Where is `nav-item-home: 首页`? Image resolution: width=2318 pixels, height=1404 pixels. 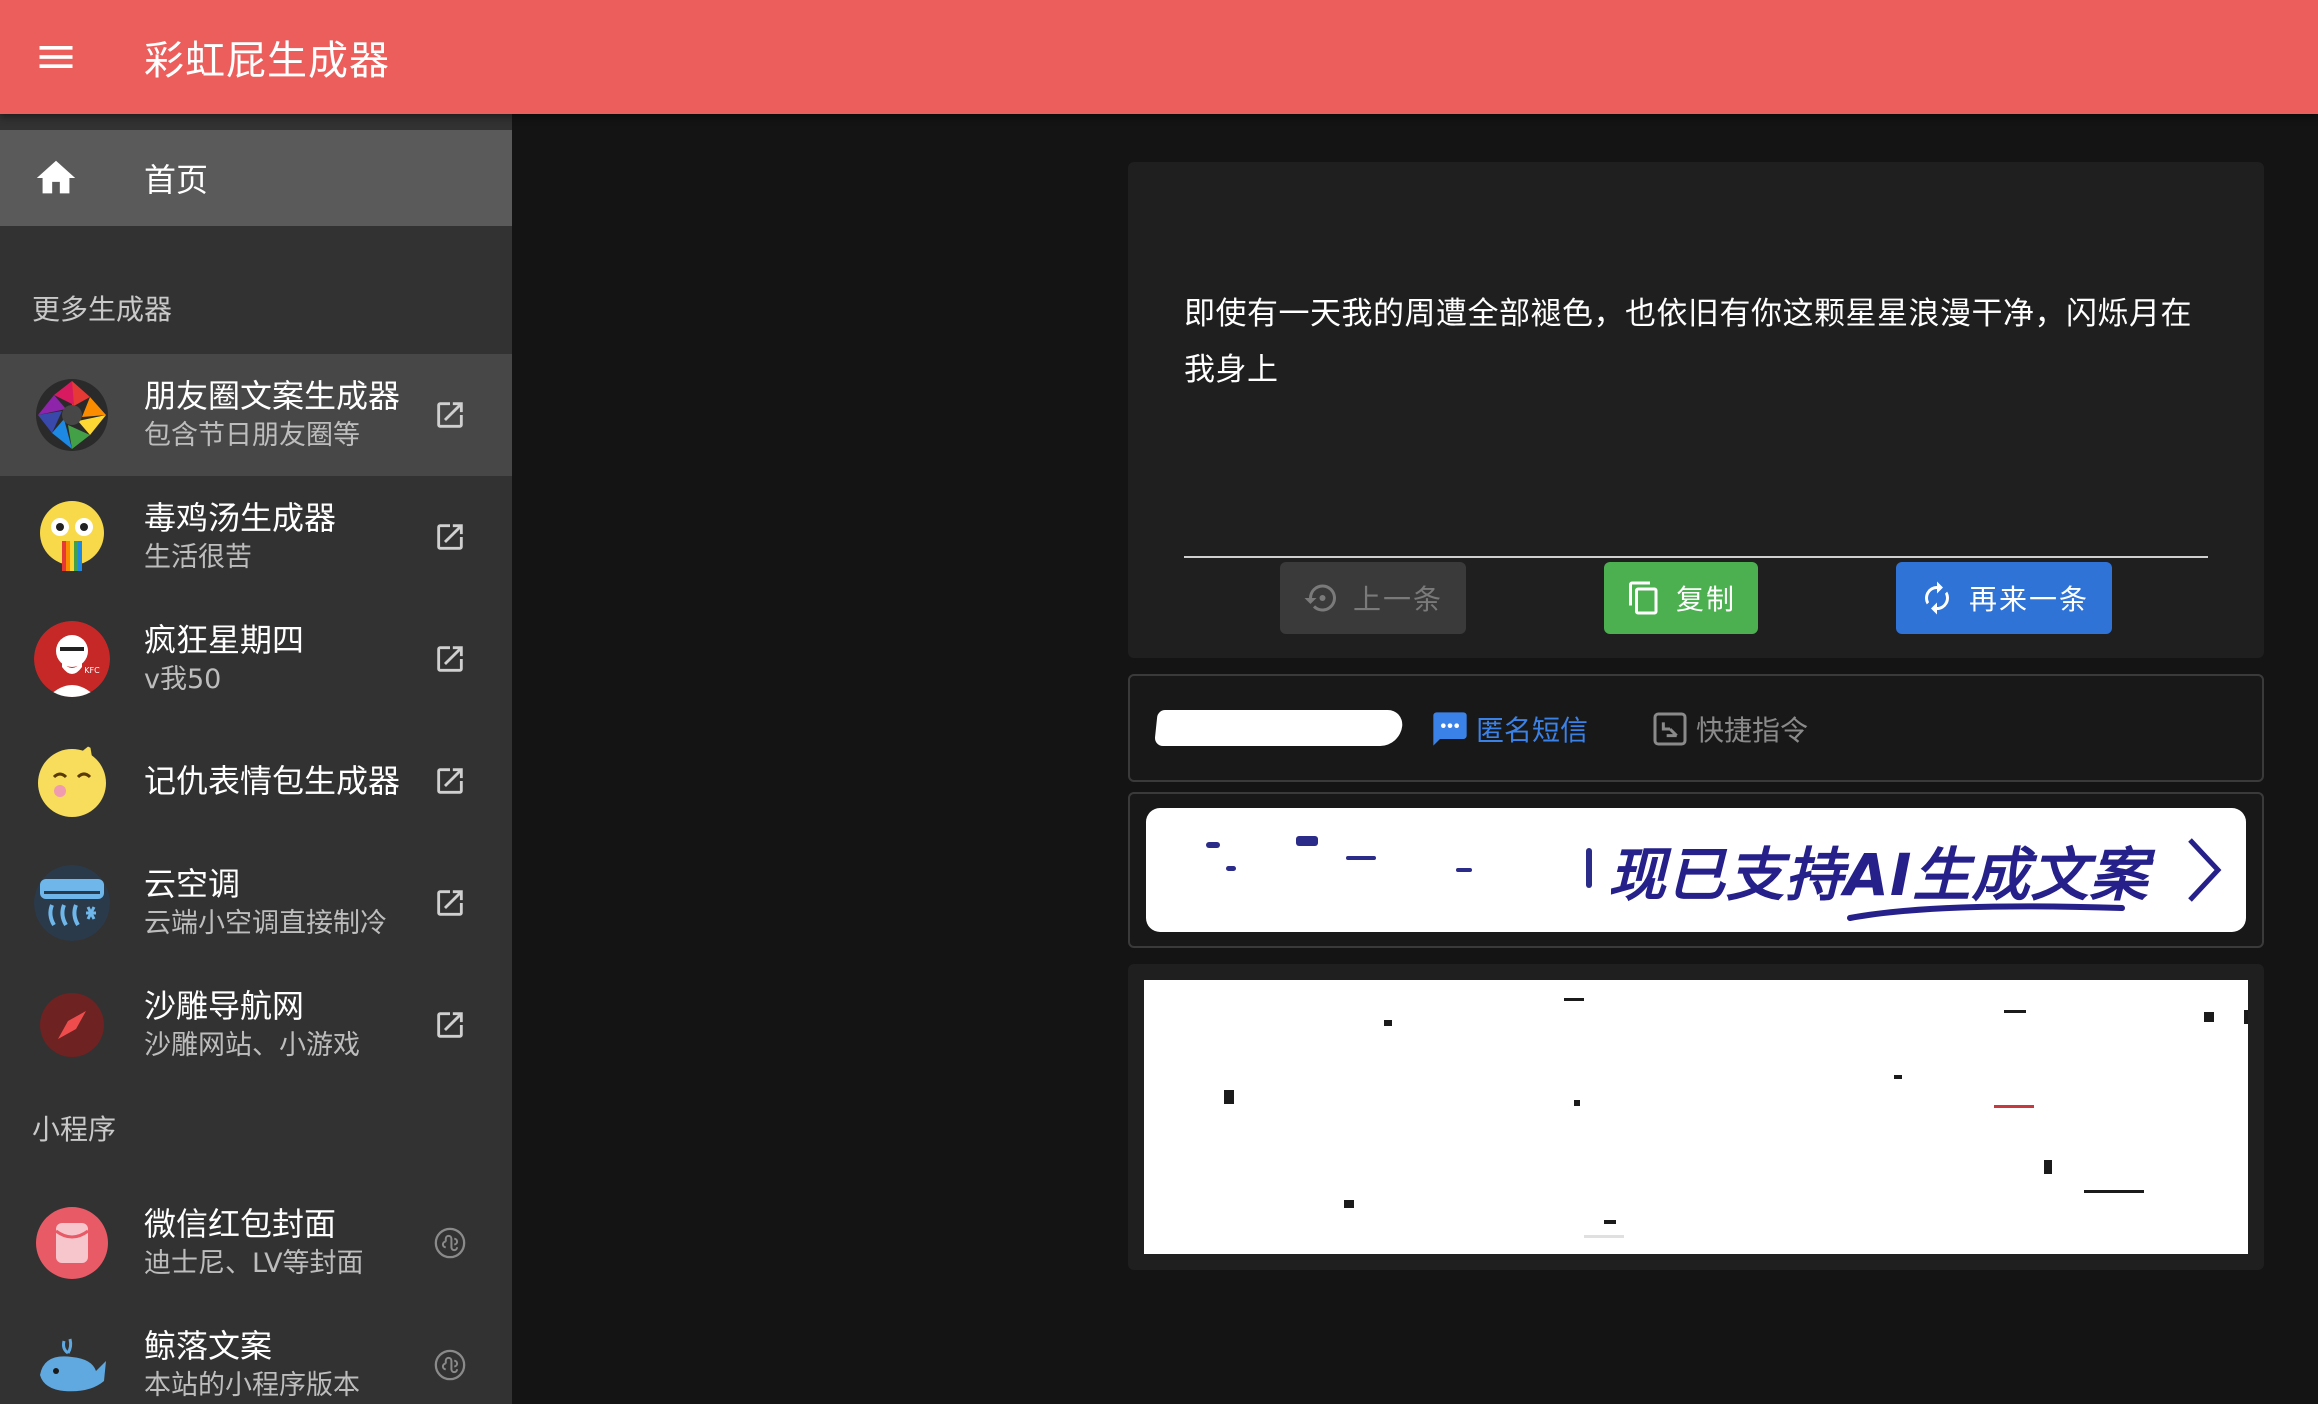 nav-item-home: 首页 is located at coordinates (256, 178).